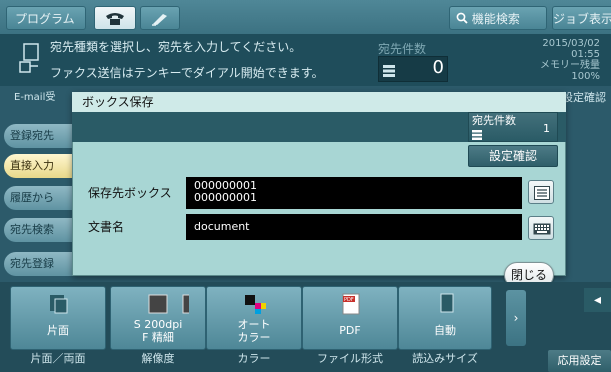 Image resolution: width=611 pixels, height=372 pixels. Describe the element at coordinates (438, 67) in the screenshot. I see `destination-count-value: 0` at that location.